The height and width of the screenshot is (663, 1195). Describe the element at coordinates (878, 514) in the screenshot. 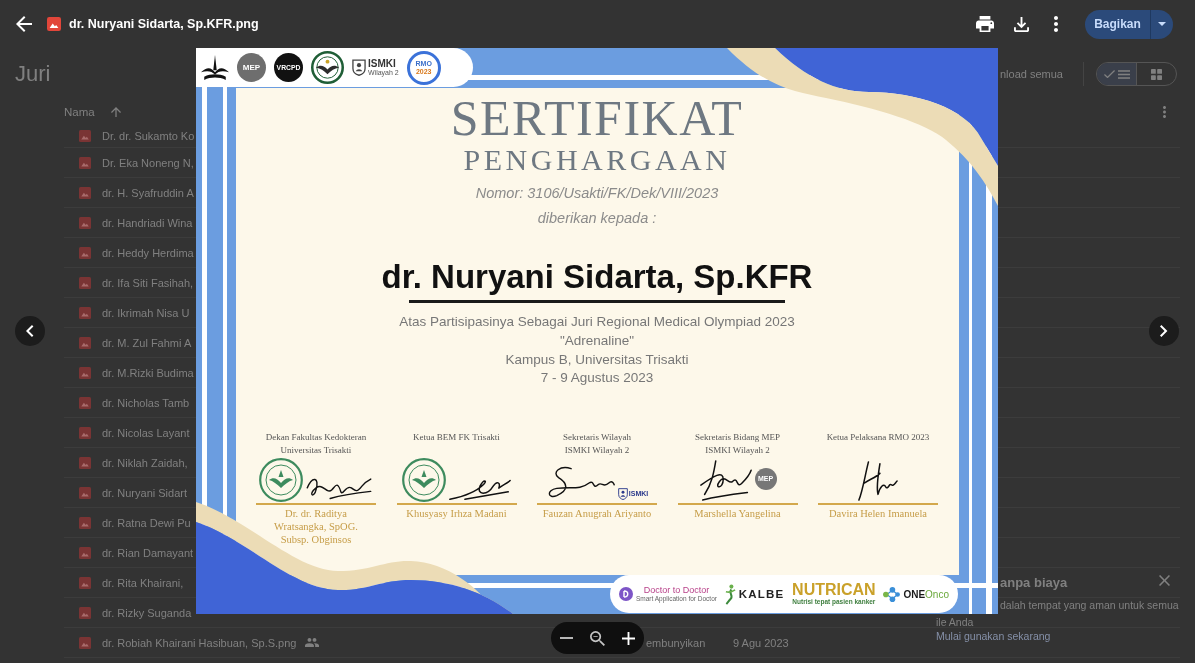

I see `signatory-name: Davira Helen Imanuela` at that location.